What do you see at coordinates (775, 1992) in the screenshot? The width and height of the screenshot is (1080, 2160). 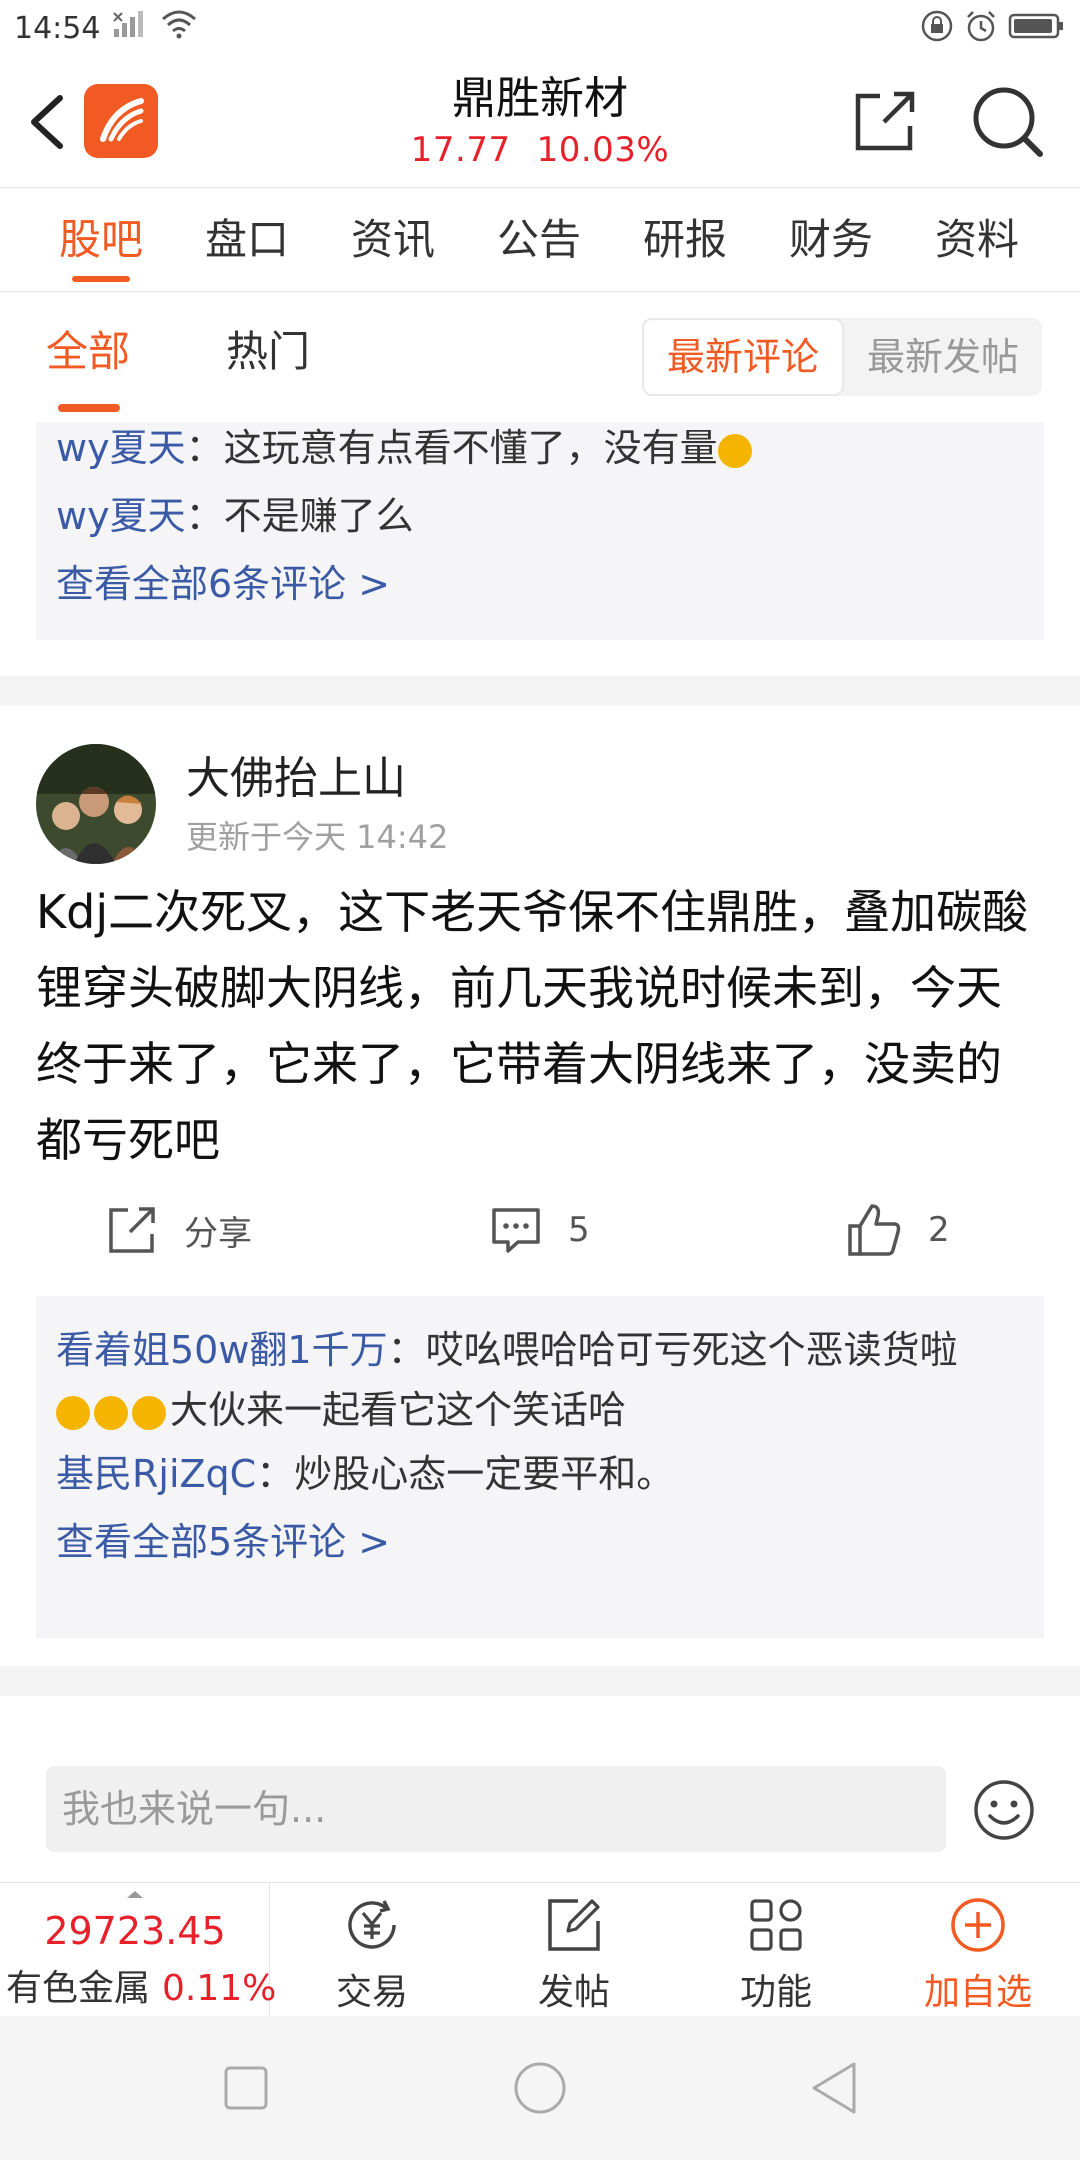 I see `functions-label: 功能` at bounding box center [775, 1992].